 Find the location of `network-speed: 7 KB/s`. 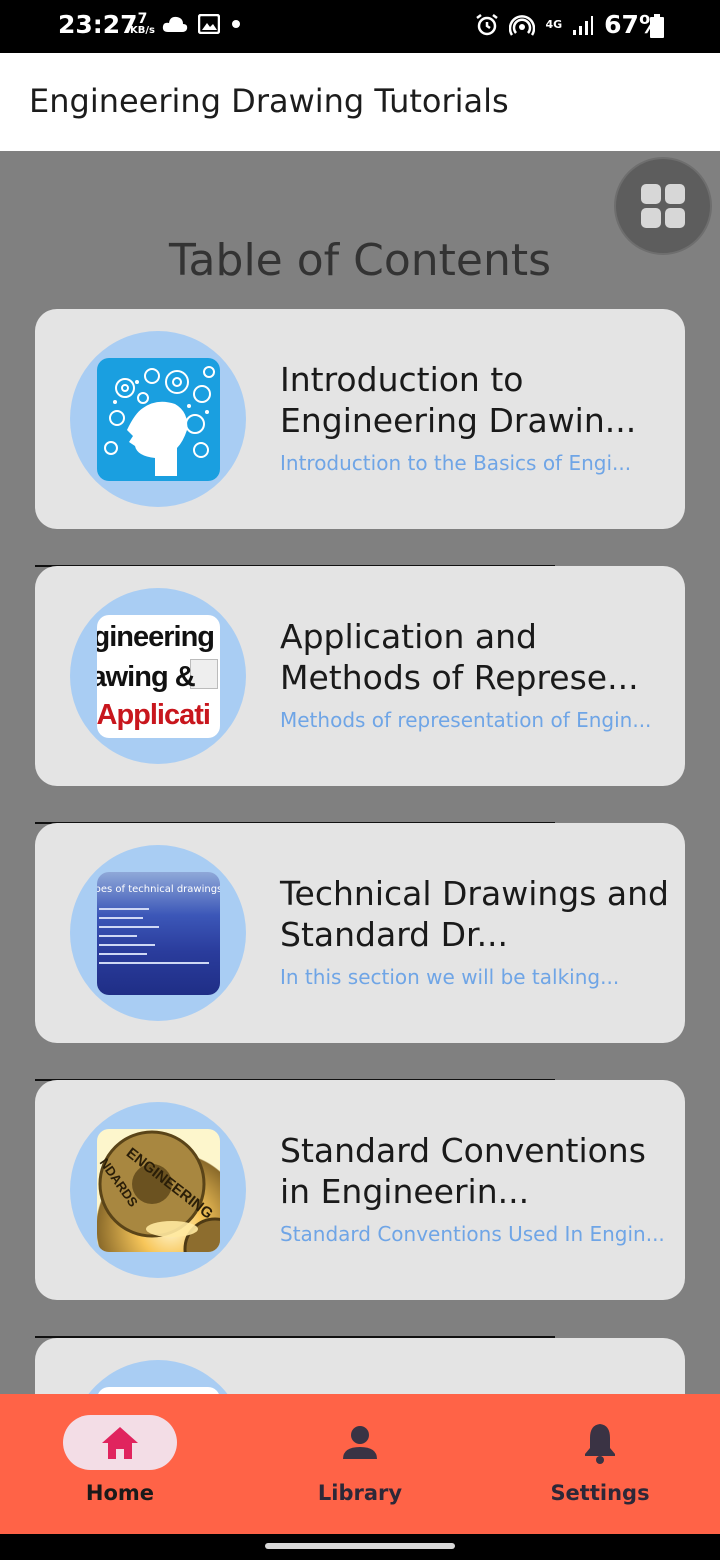

network-speed: 7 KB/s is located at coordinates (142, 24).